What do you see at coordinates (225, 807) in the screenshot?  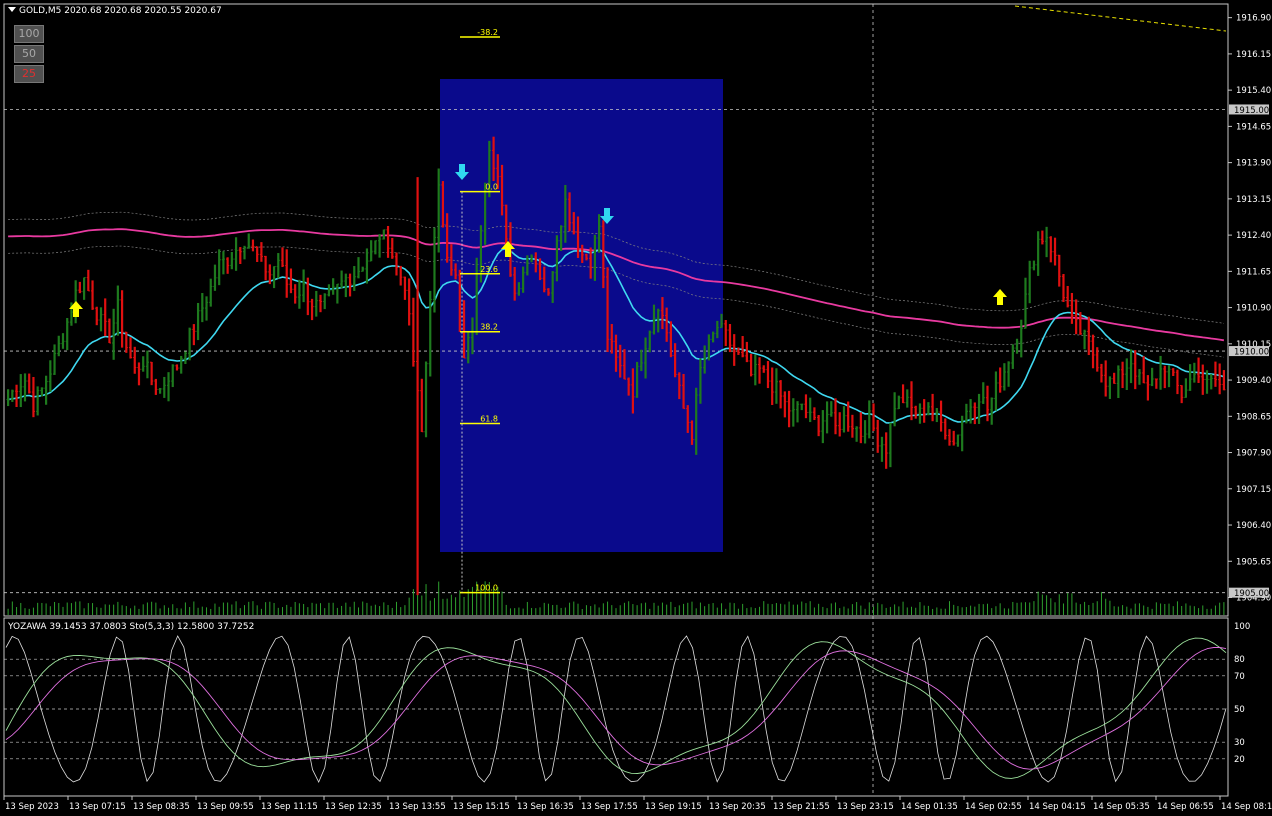 I see `time-tick-label: 13 Sep 09:55` at bounding box center [225, 807].